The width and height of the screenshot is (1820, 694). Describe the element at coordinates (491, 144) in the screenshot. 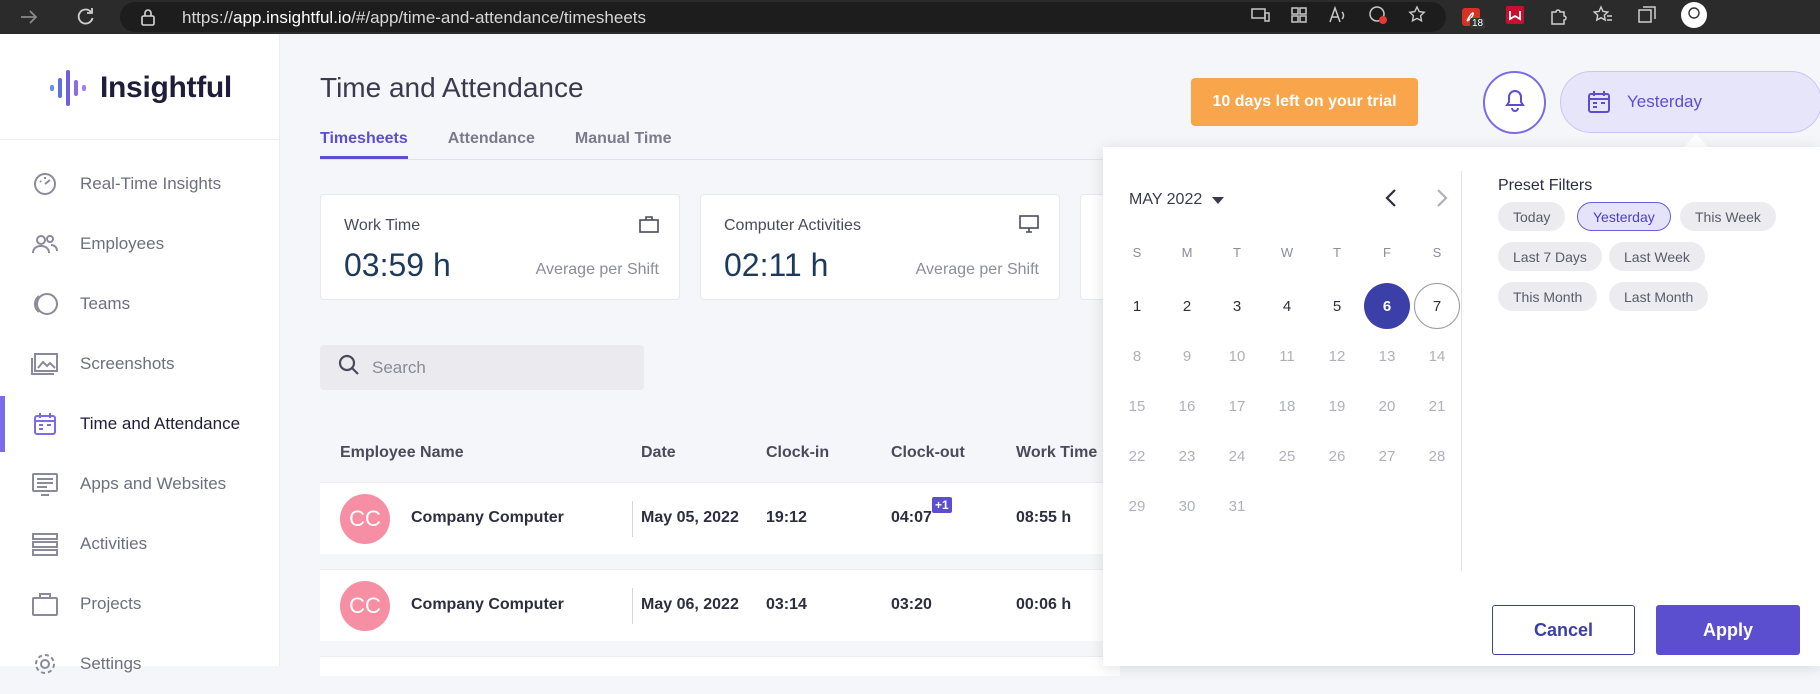

I see `tab-attendance: Attendance` at that location.